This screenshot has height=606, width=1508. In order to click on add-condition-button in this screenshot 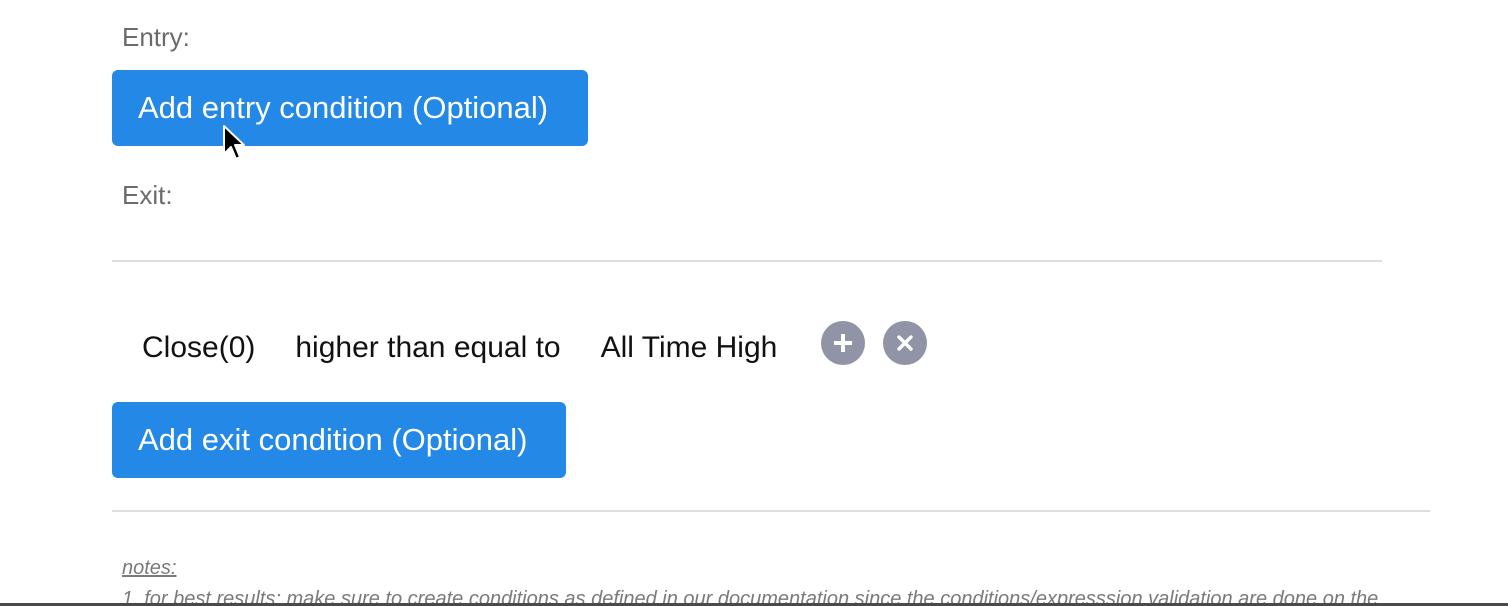, I will do `click(843, 343)`.